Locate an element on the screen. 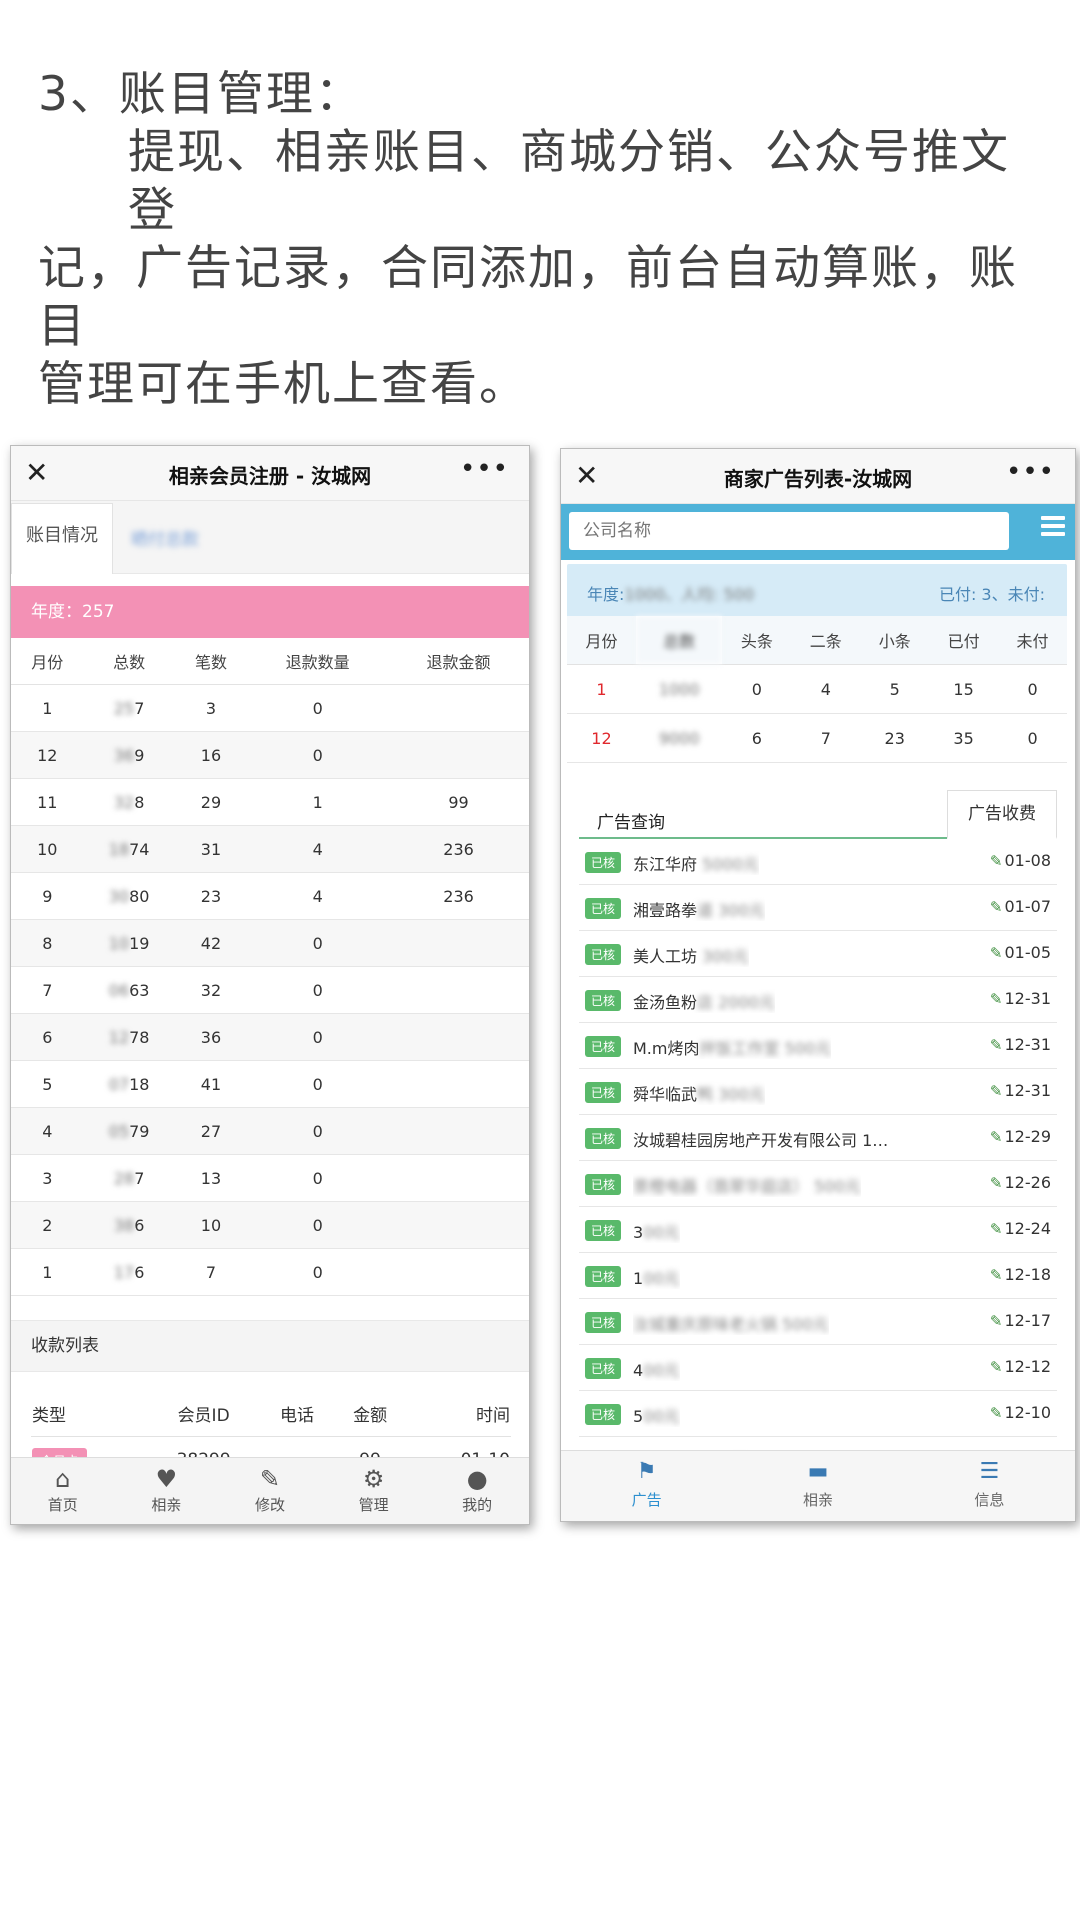 The width and height of the screenshot is (1080, 1920). count-cell: 7 is located at coordinates (211, 1272).